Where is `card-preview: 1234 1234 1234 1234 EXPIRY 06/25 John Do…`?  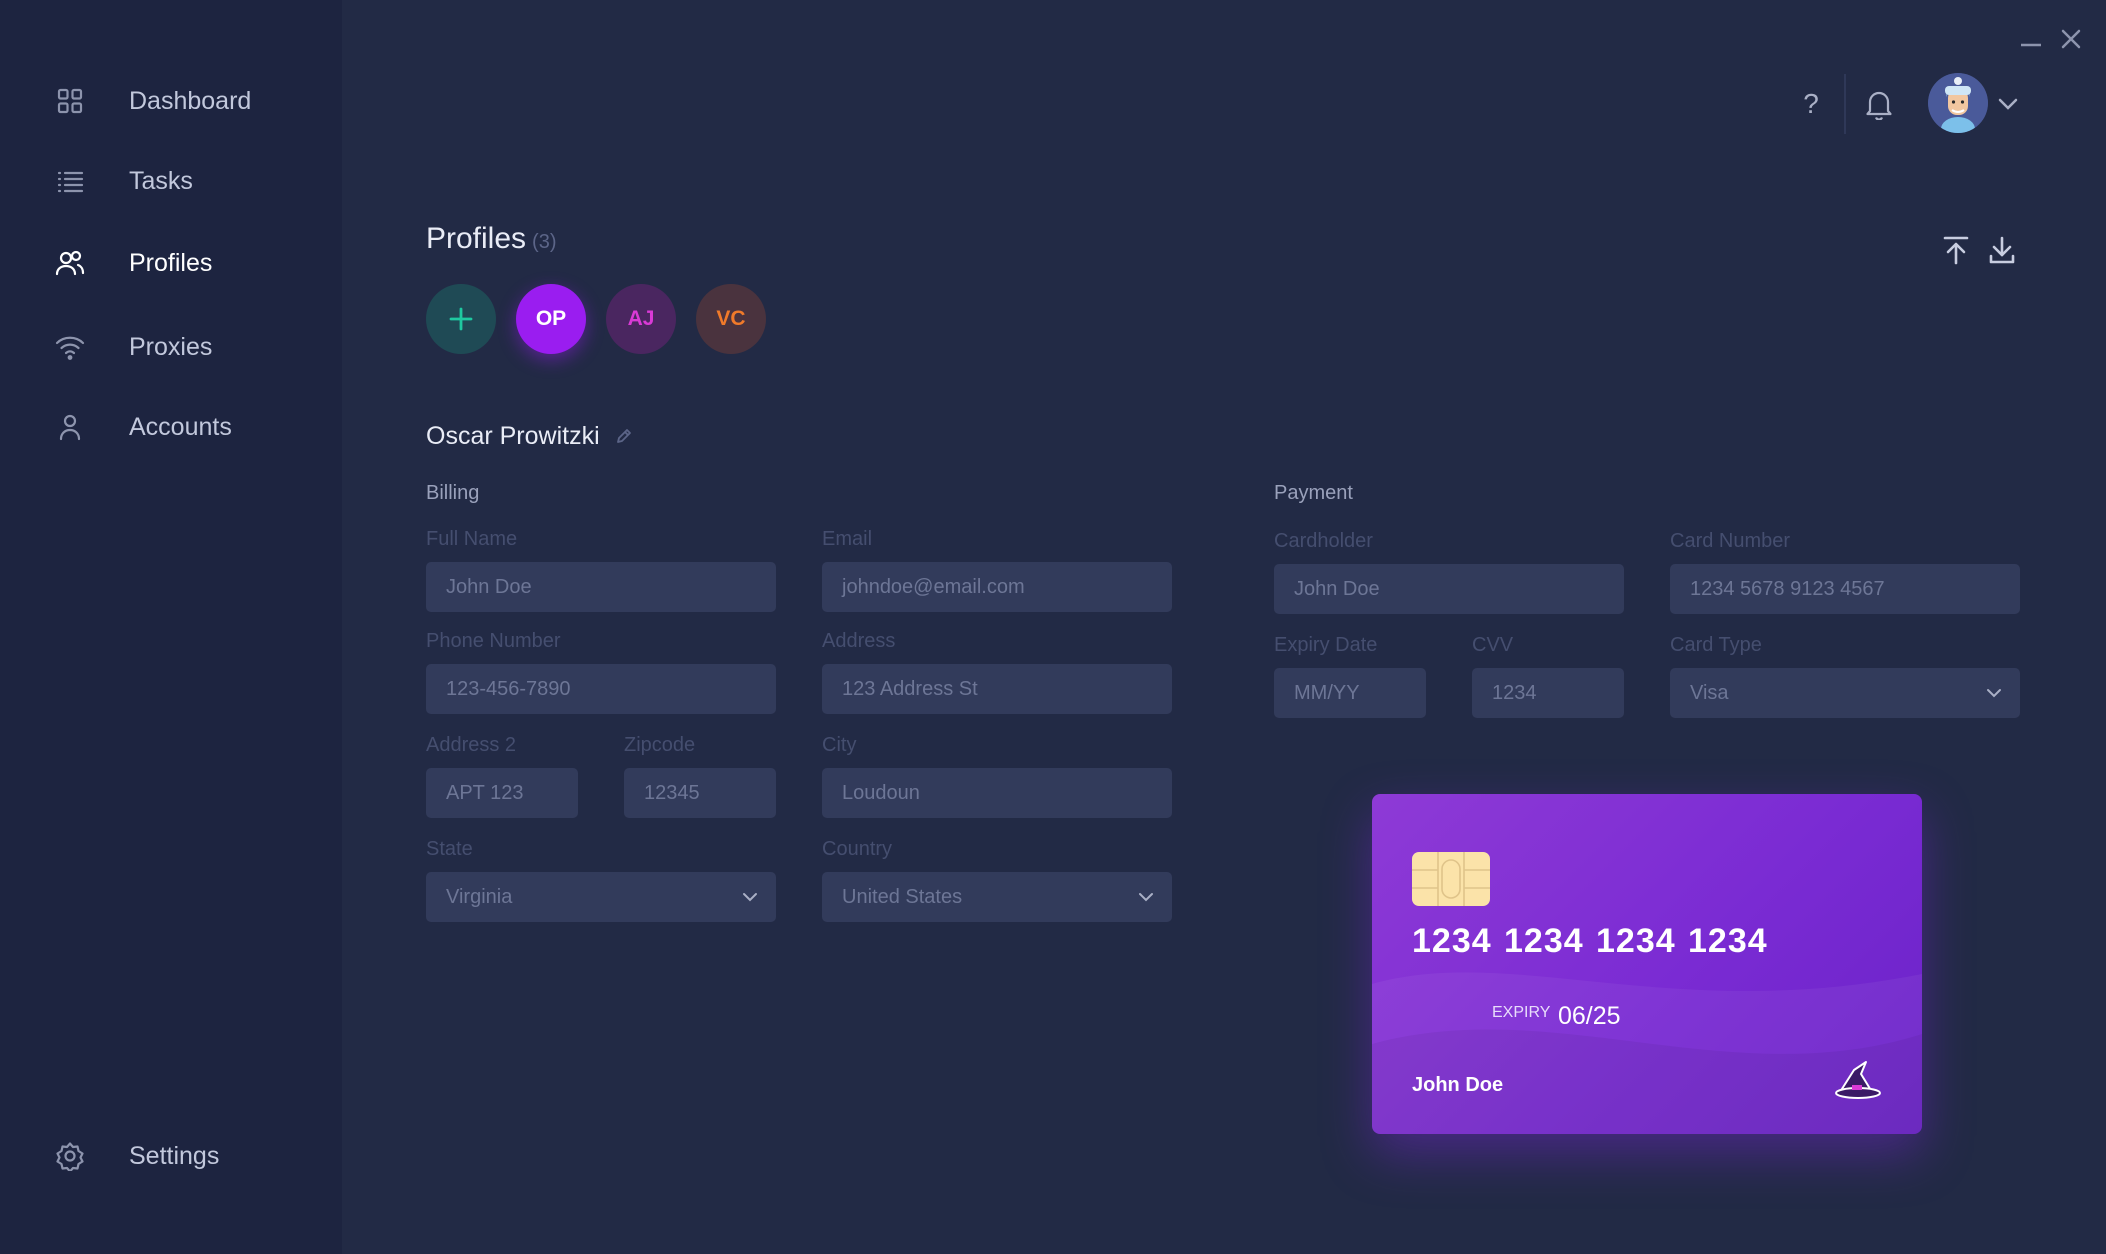 card-preview: 1234 1234 1234 1234 EXPIRY 06/25 John Do… is located at coordinates (1647, 964).